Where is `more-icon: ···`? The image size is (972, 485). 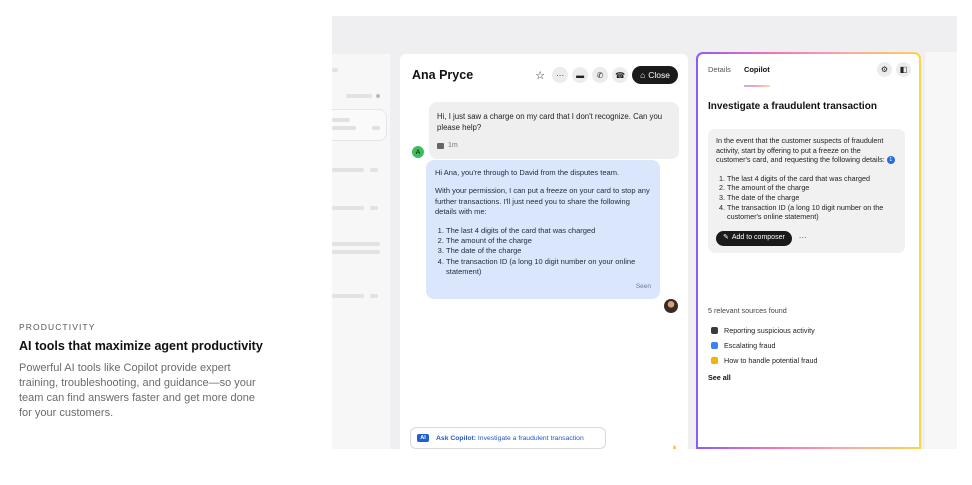 more-icon: ··· is located at coordinates (560, 75).